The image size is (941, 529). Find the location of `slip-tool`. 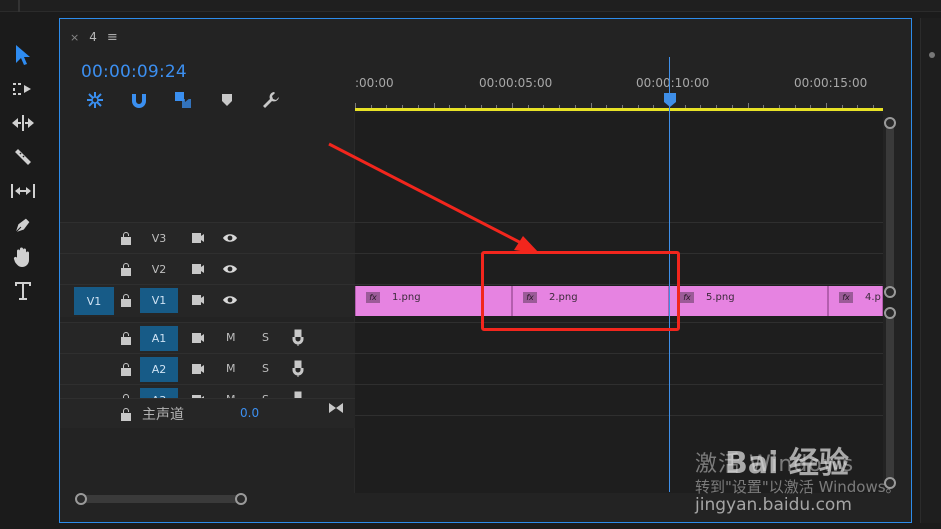

slip-tool is located at coordinates (23, 191).